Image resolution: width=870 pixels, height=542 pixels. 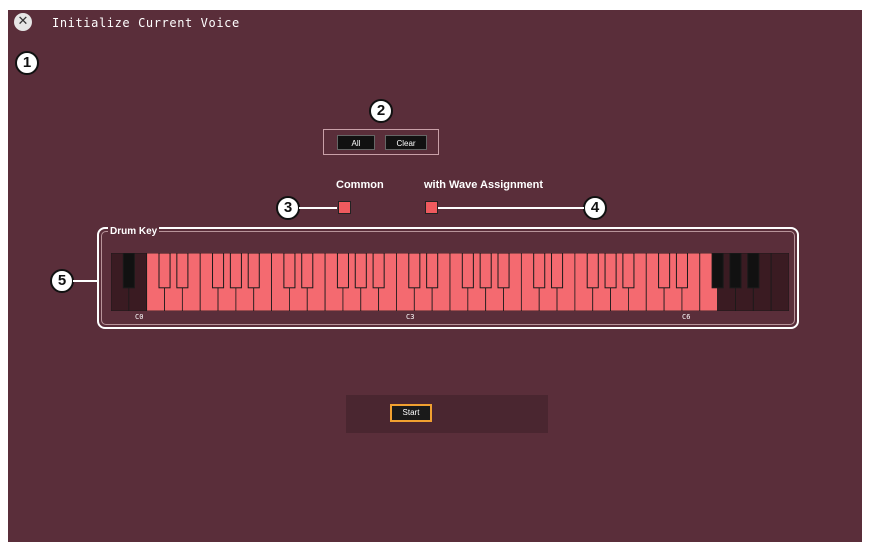 I want to click on title-bar: ✕ Initialize Current Voice, so click(x=435, y=24).